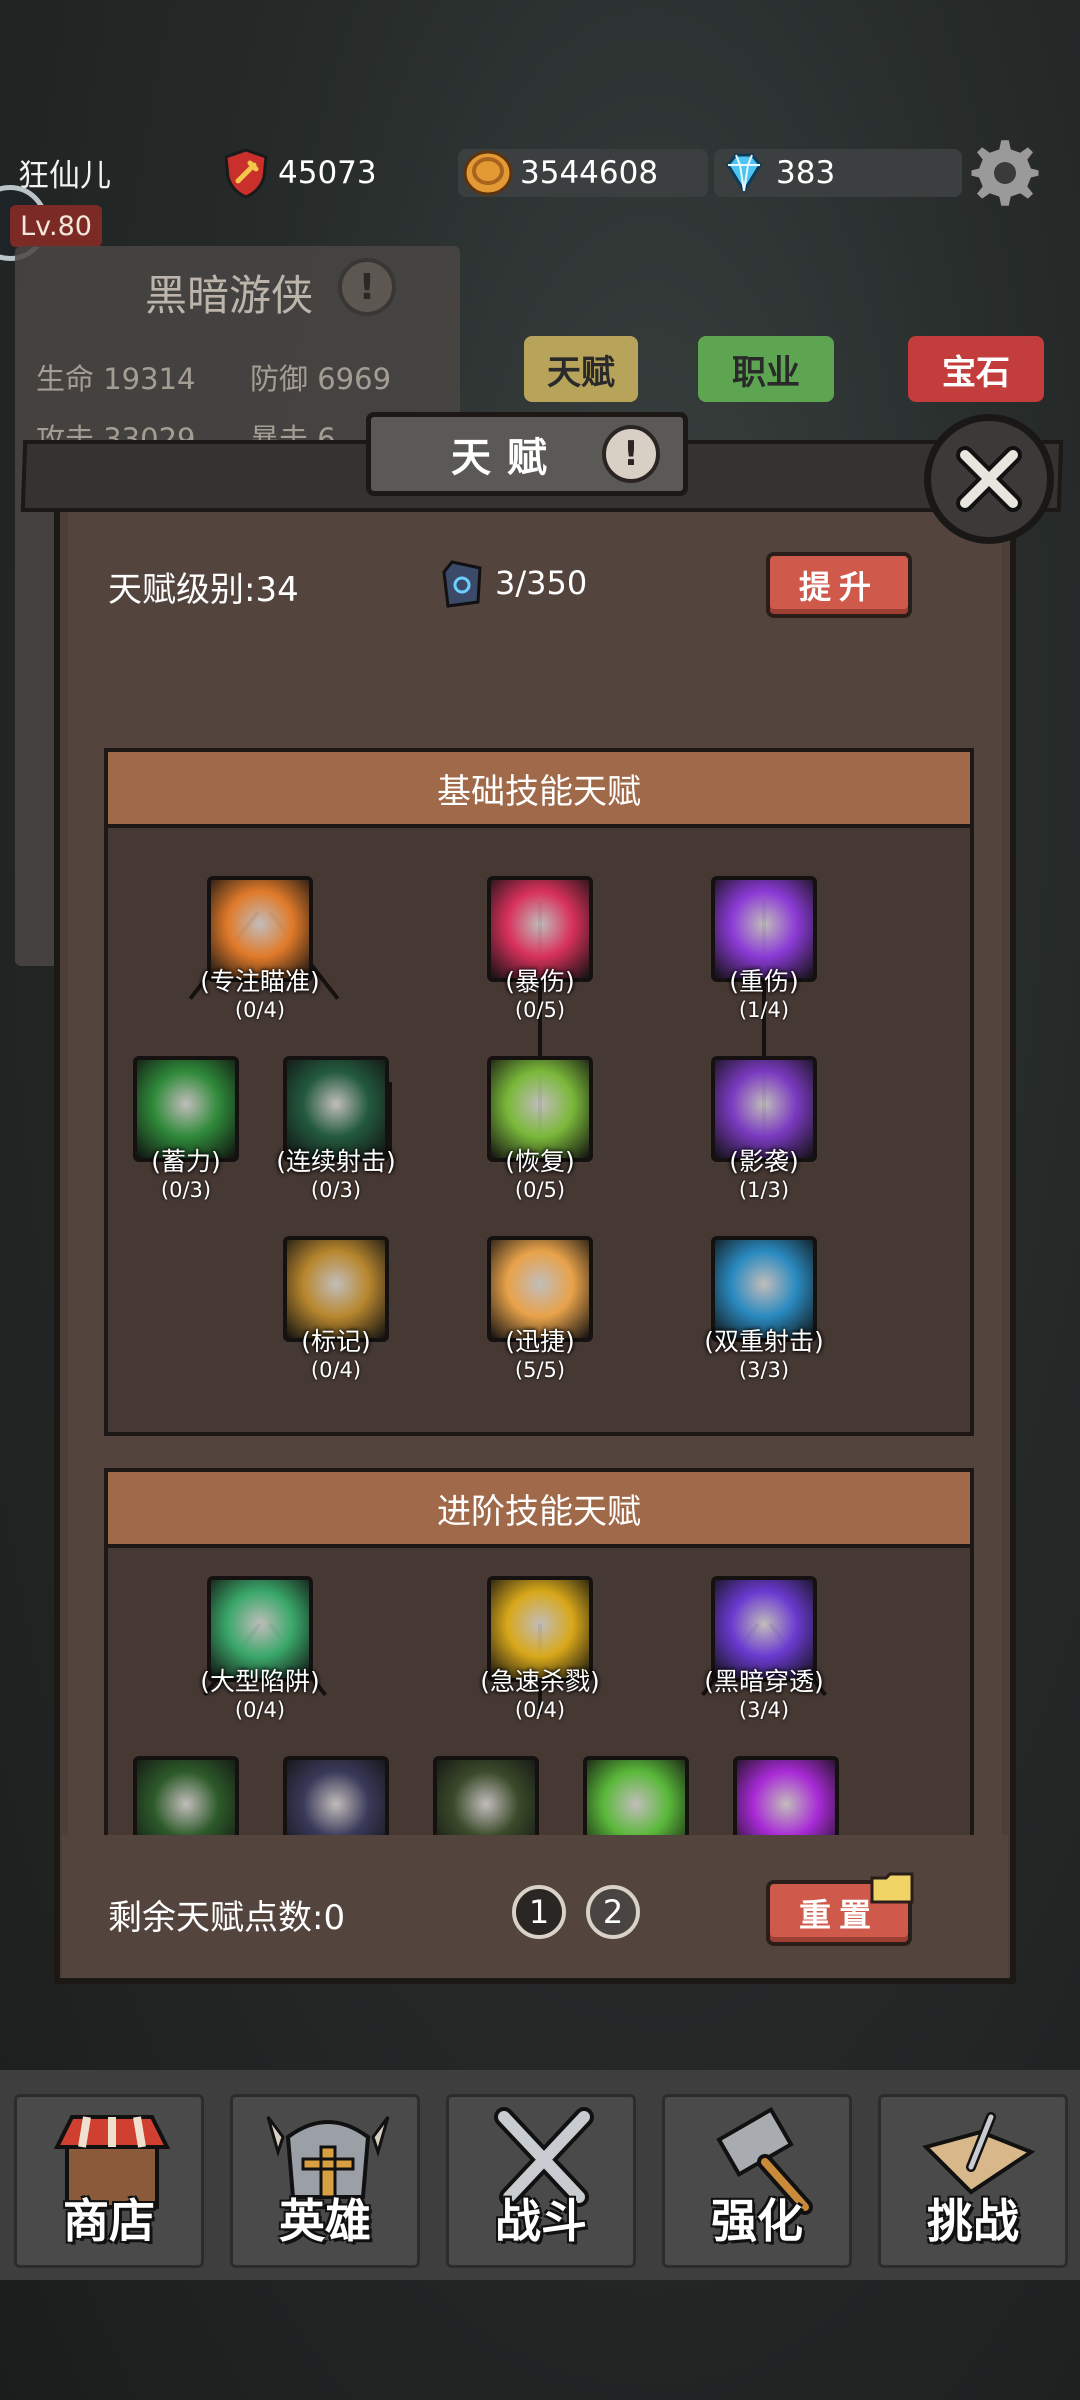 Image resolution: width=1080 pixels, height=2400 pixels. I want to click on diamond-icon, so click(744, 173).